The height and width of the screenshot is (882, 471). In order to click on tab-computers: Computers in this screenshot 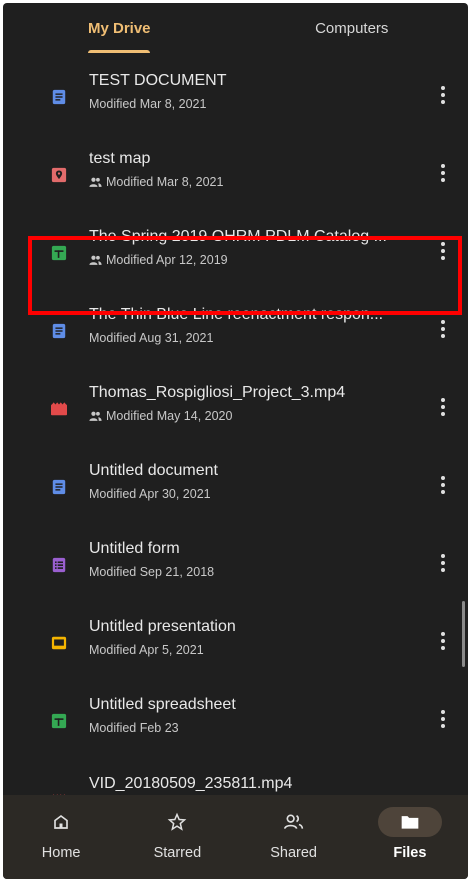, I will do `click(352, 28)`.